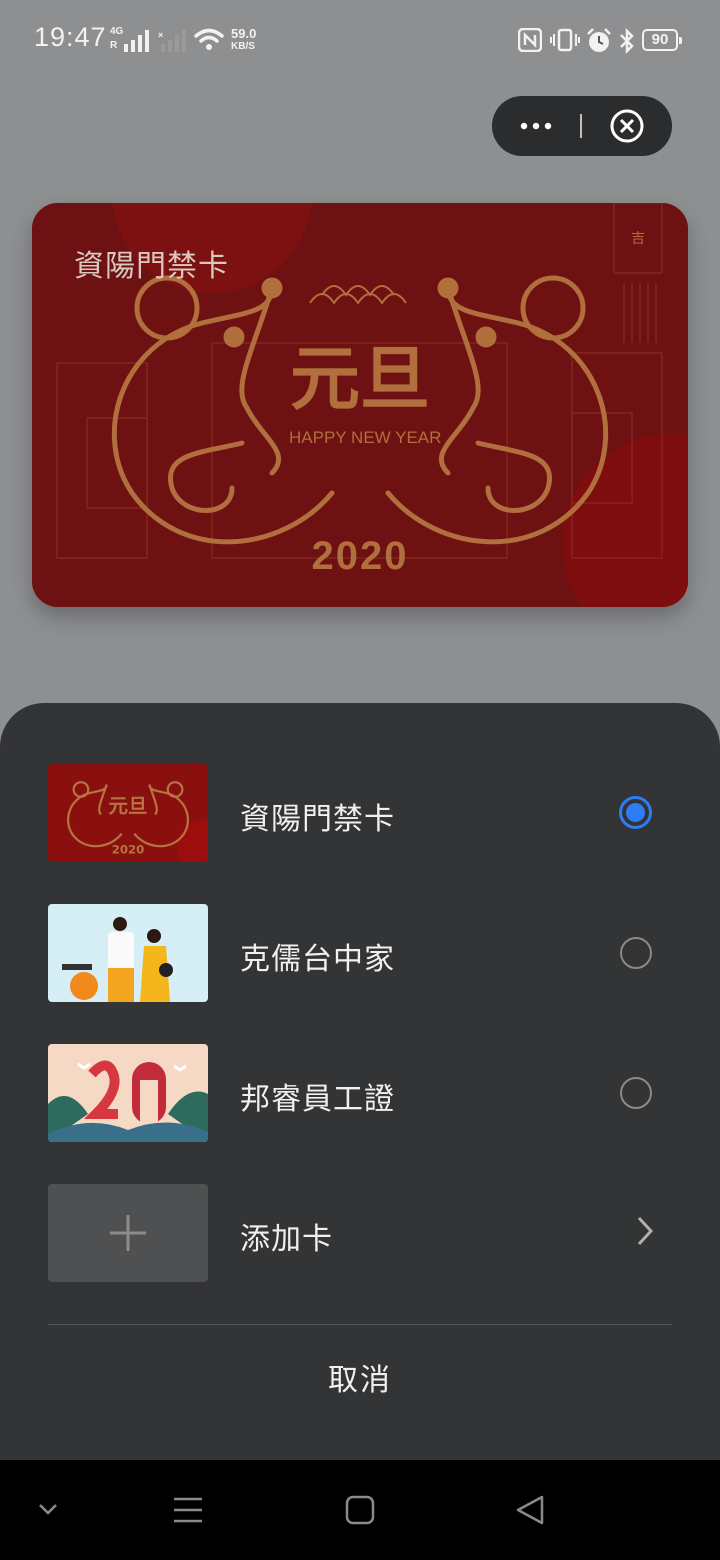  I want to click on back-icon, so click(530, 1510).